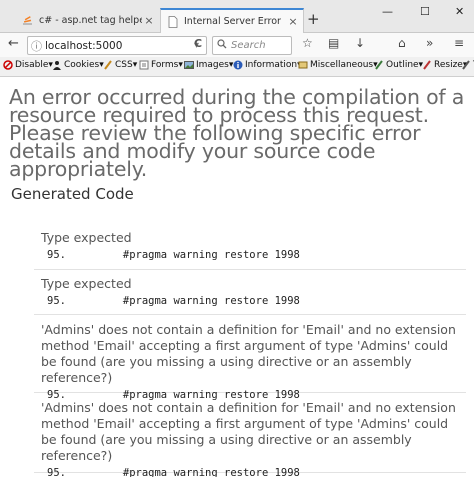 The width and height of the screenshot is (474, 477). I want to click on maximize-button: ☐, so click(425, 11).